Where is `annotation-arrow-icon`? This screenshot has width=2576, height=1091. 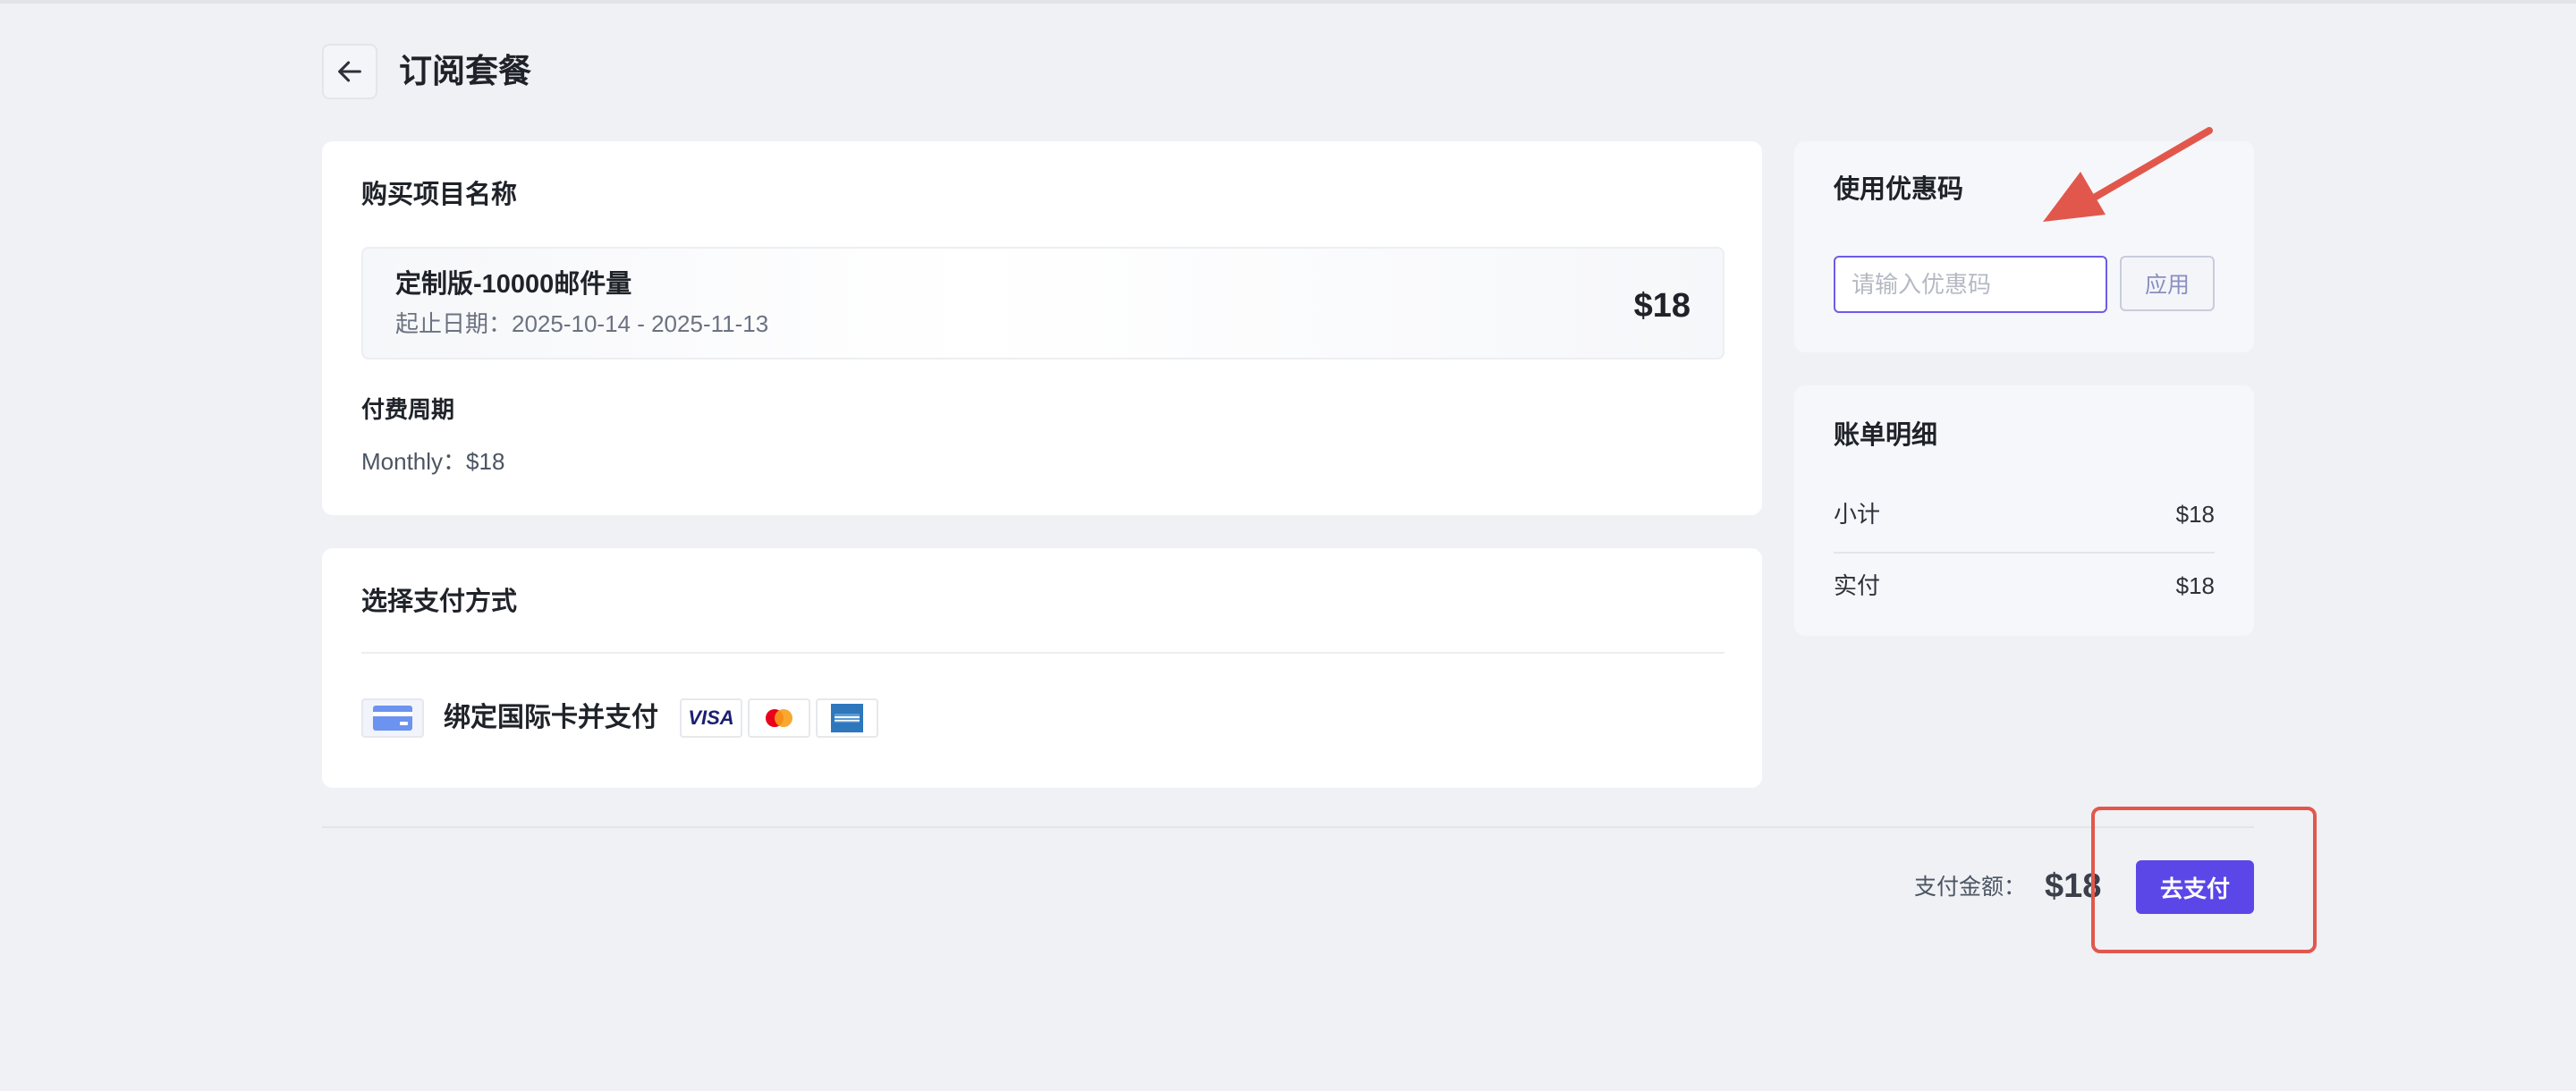
annotation-arrow-icon is located at coordinates (2128, 174).